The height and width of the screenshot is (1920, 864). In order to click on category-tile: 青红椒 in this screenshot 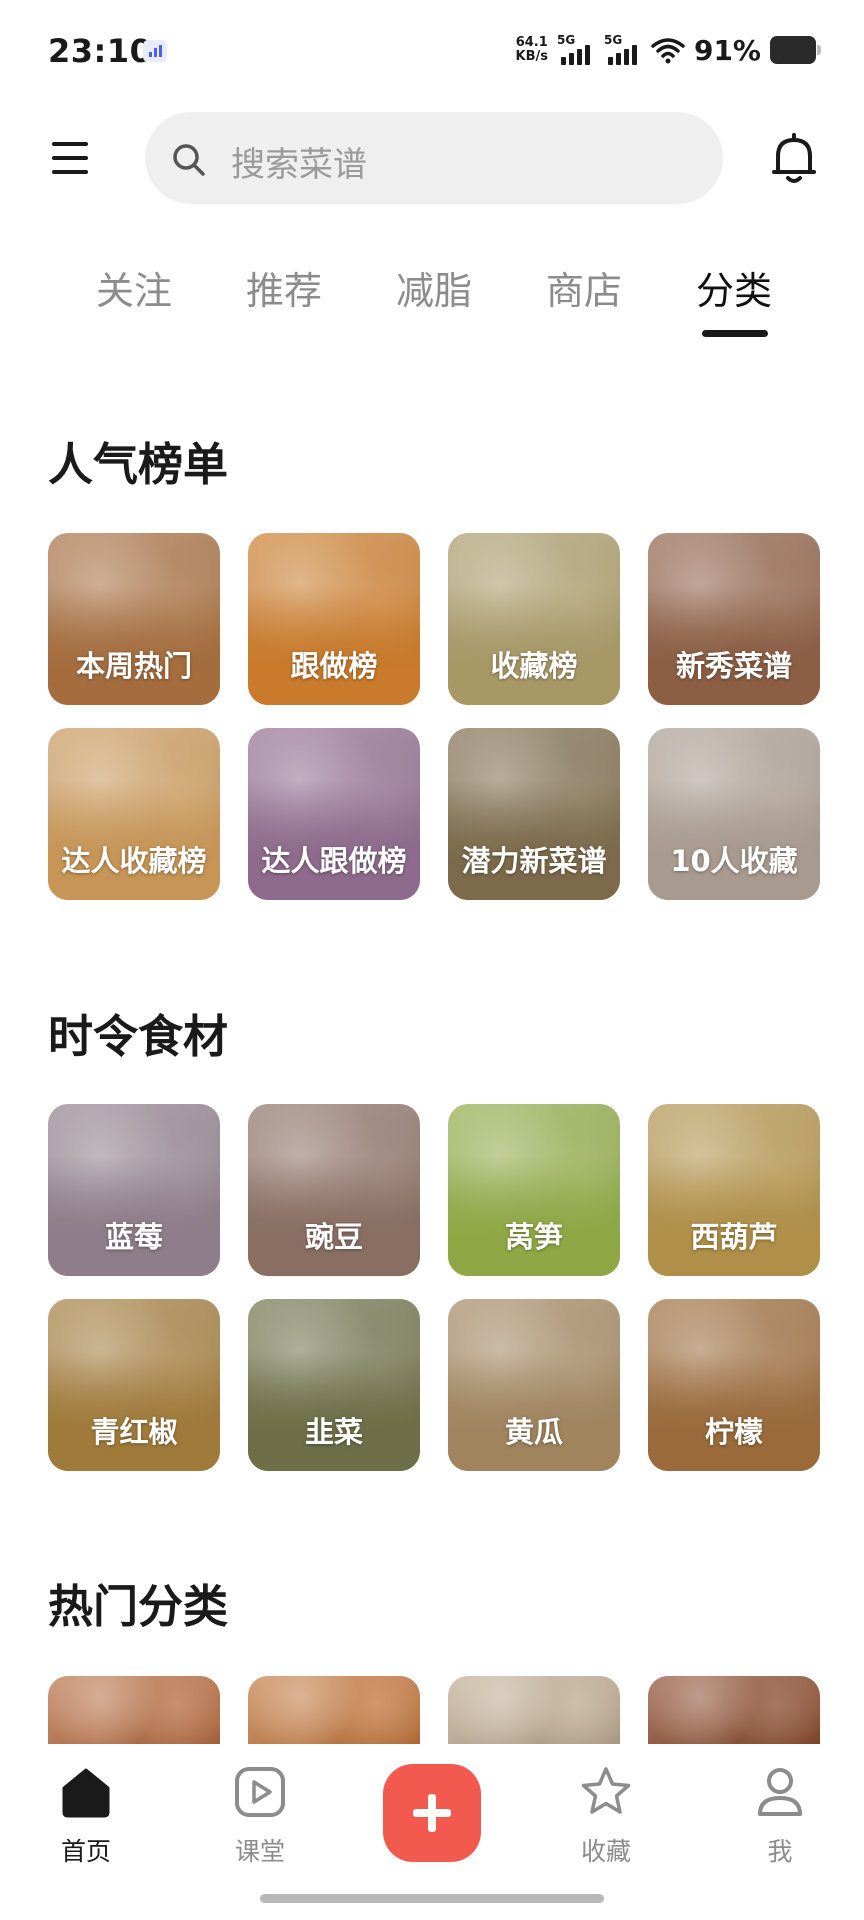, I will do `click(134, 1385)`.